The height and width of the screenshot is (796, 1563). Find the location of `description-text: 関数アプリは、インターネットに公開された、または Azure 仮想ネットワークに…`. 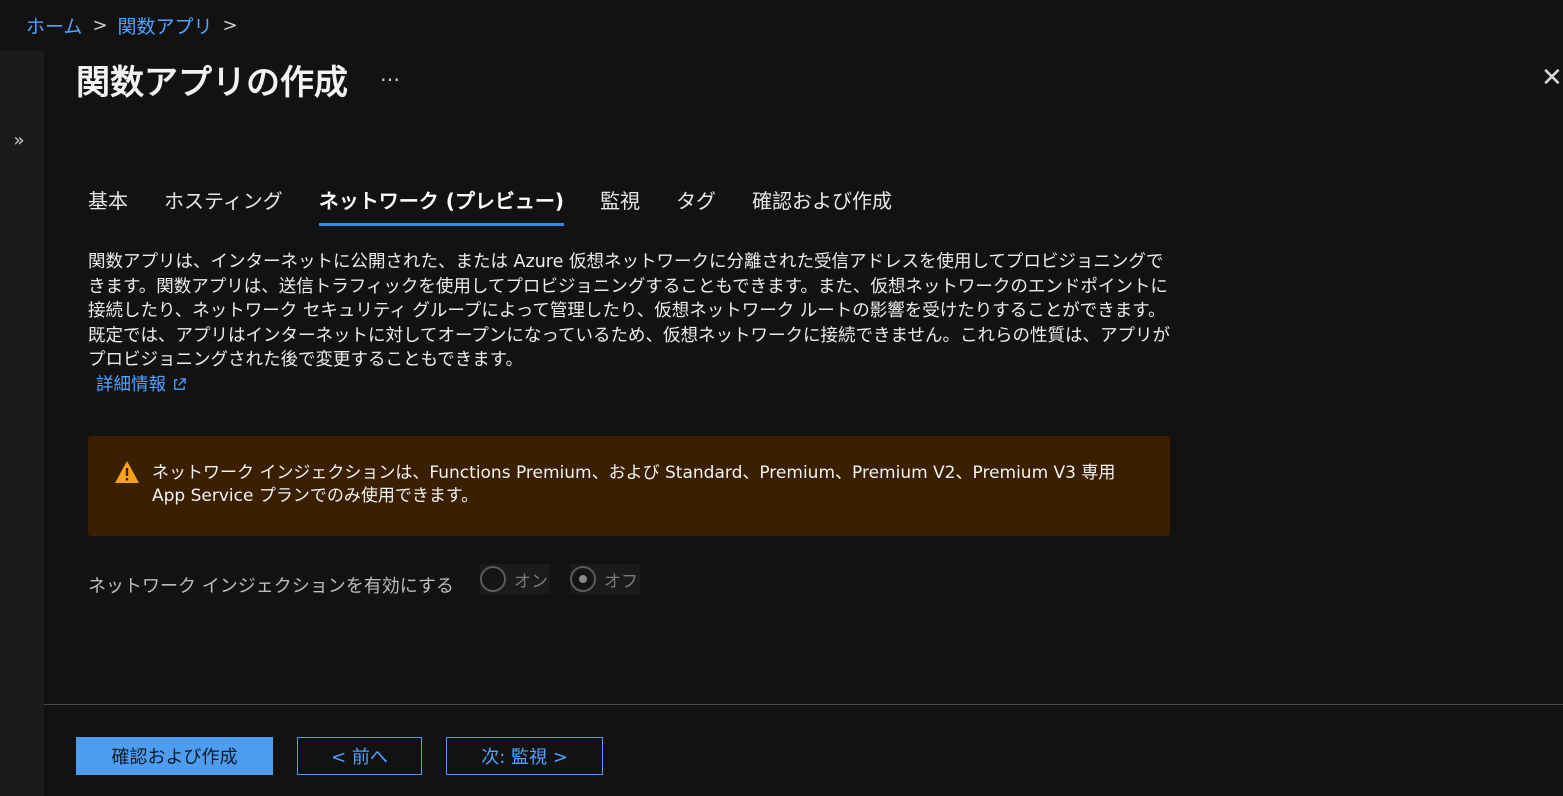

description-text: 関数アプリは、インターネットに公開された、または Azure 仮想ネットワークに… is located at coordinates (629, 311).